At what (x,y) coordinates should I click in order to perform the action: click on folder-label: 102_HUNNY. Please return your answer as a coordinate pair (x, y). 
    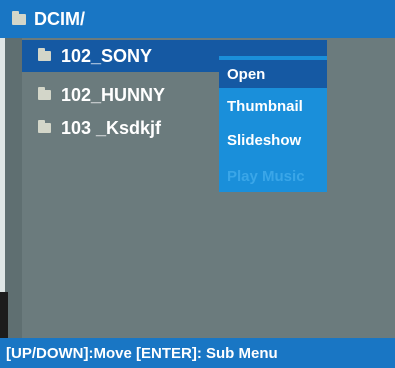
    Looking at the image, I should click on (113, 94).